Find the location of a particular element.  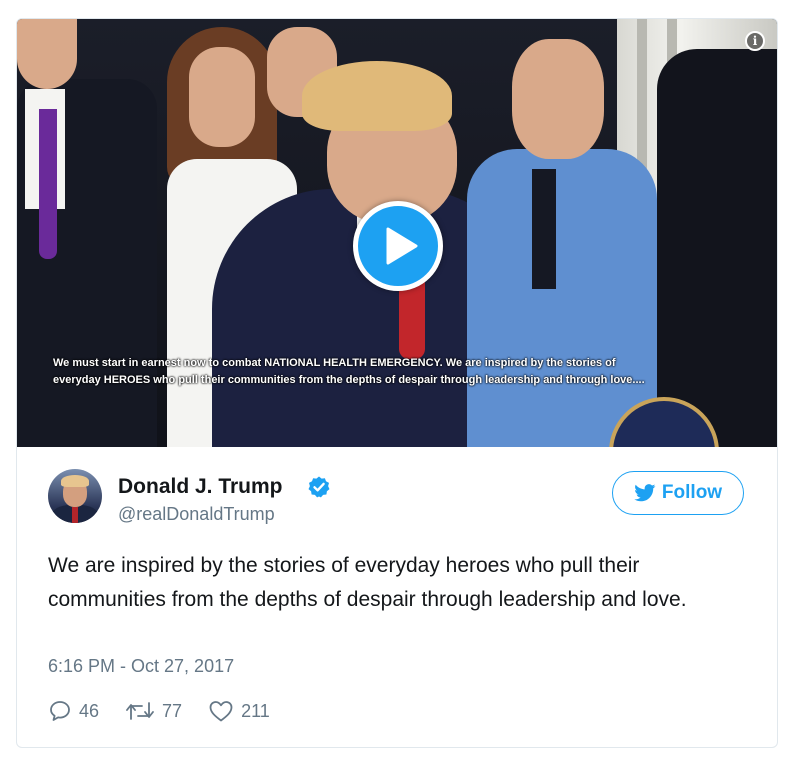

tweet-actions: 46 77 211 is located at coordinates (172, 711).